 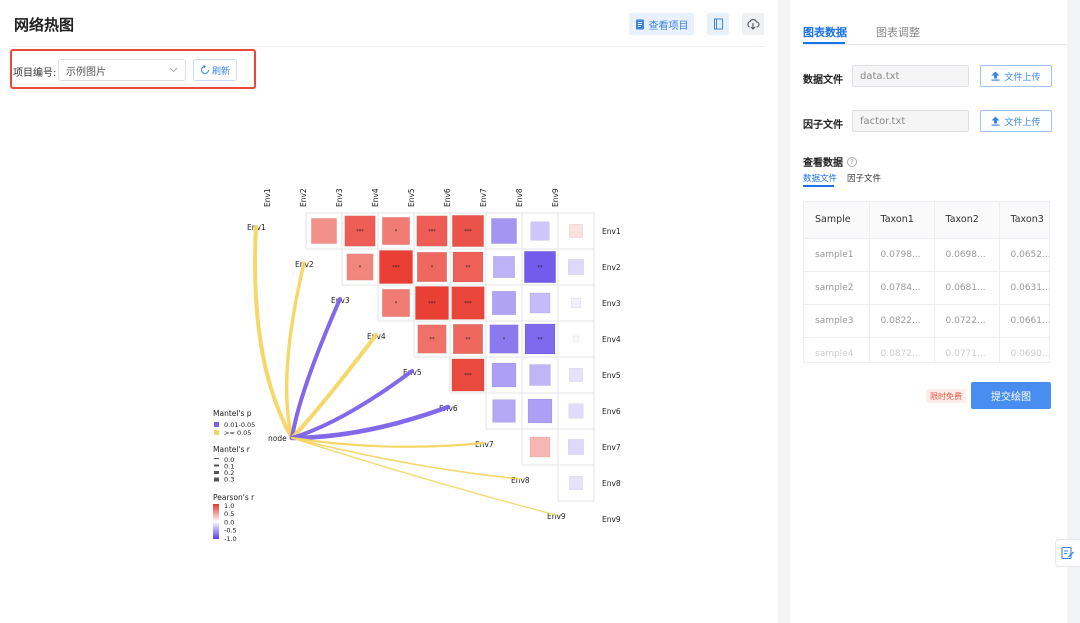 What do you see at coordinates (229, 480) in the screenshot?
I see `legend-label: 0.3` at bounding box center [229, 480].